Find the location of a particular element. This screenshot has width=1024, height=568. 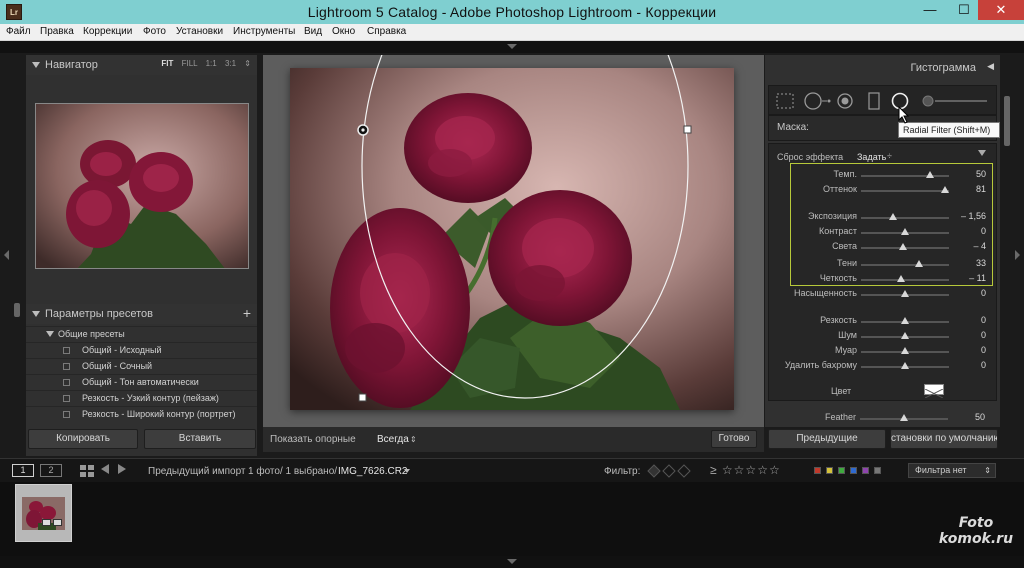

menu-settings: Установки is located at coordinates (199, 31).